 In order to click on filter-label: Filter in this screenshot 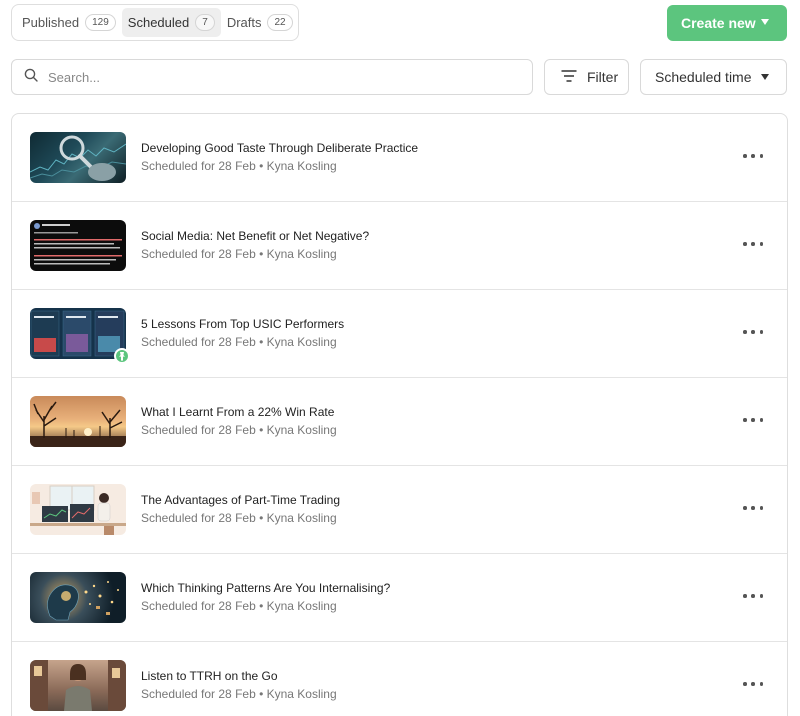, I will do `click(603, 77)`.